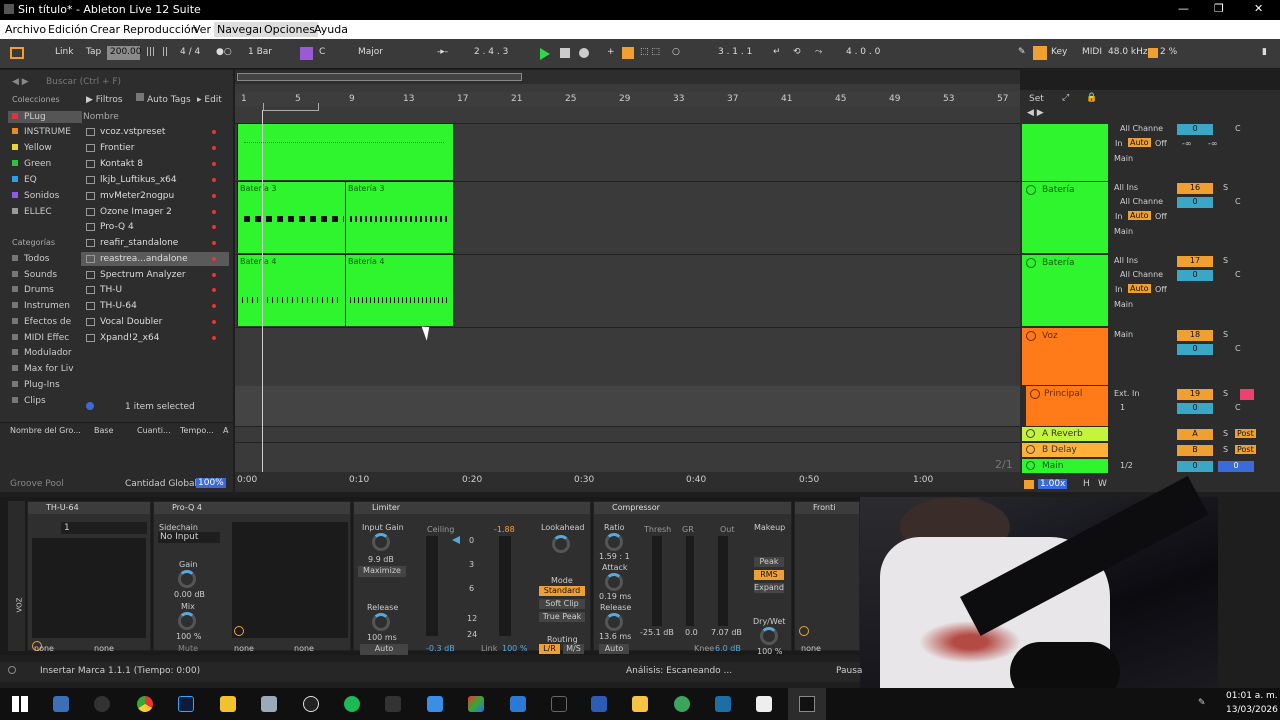  Describe the element at coordinates (136, 275) in the screenshot. I see `file-item: Spectrum Analyzer` at that location.